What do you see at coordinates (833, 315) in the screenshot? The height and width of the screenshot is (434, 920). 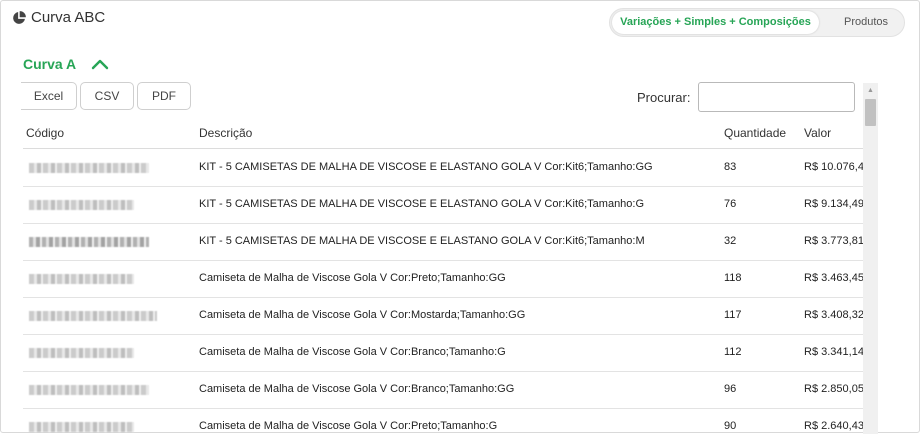 I see `row-valor: R$ 3.408,32` at bounding box center [833, 315].